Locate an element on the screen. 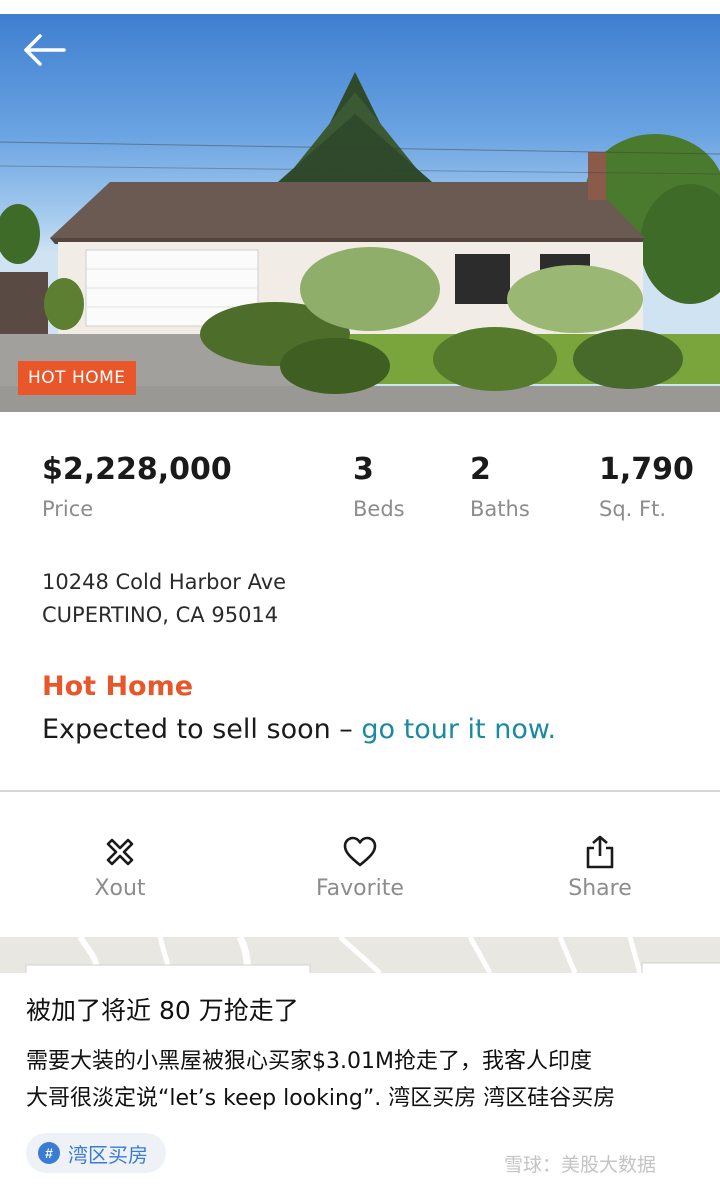 Image resolution: width=720 pixels, height=1184 pixels. share-label: Share is located at coordinates (600, 888).